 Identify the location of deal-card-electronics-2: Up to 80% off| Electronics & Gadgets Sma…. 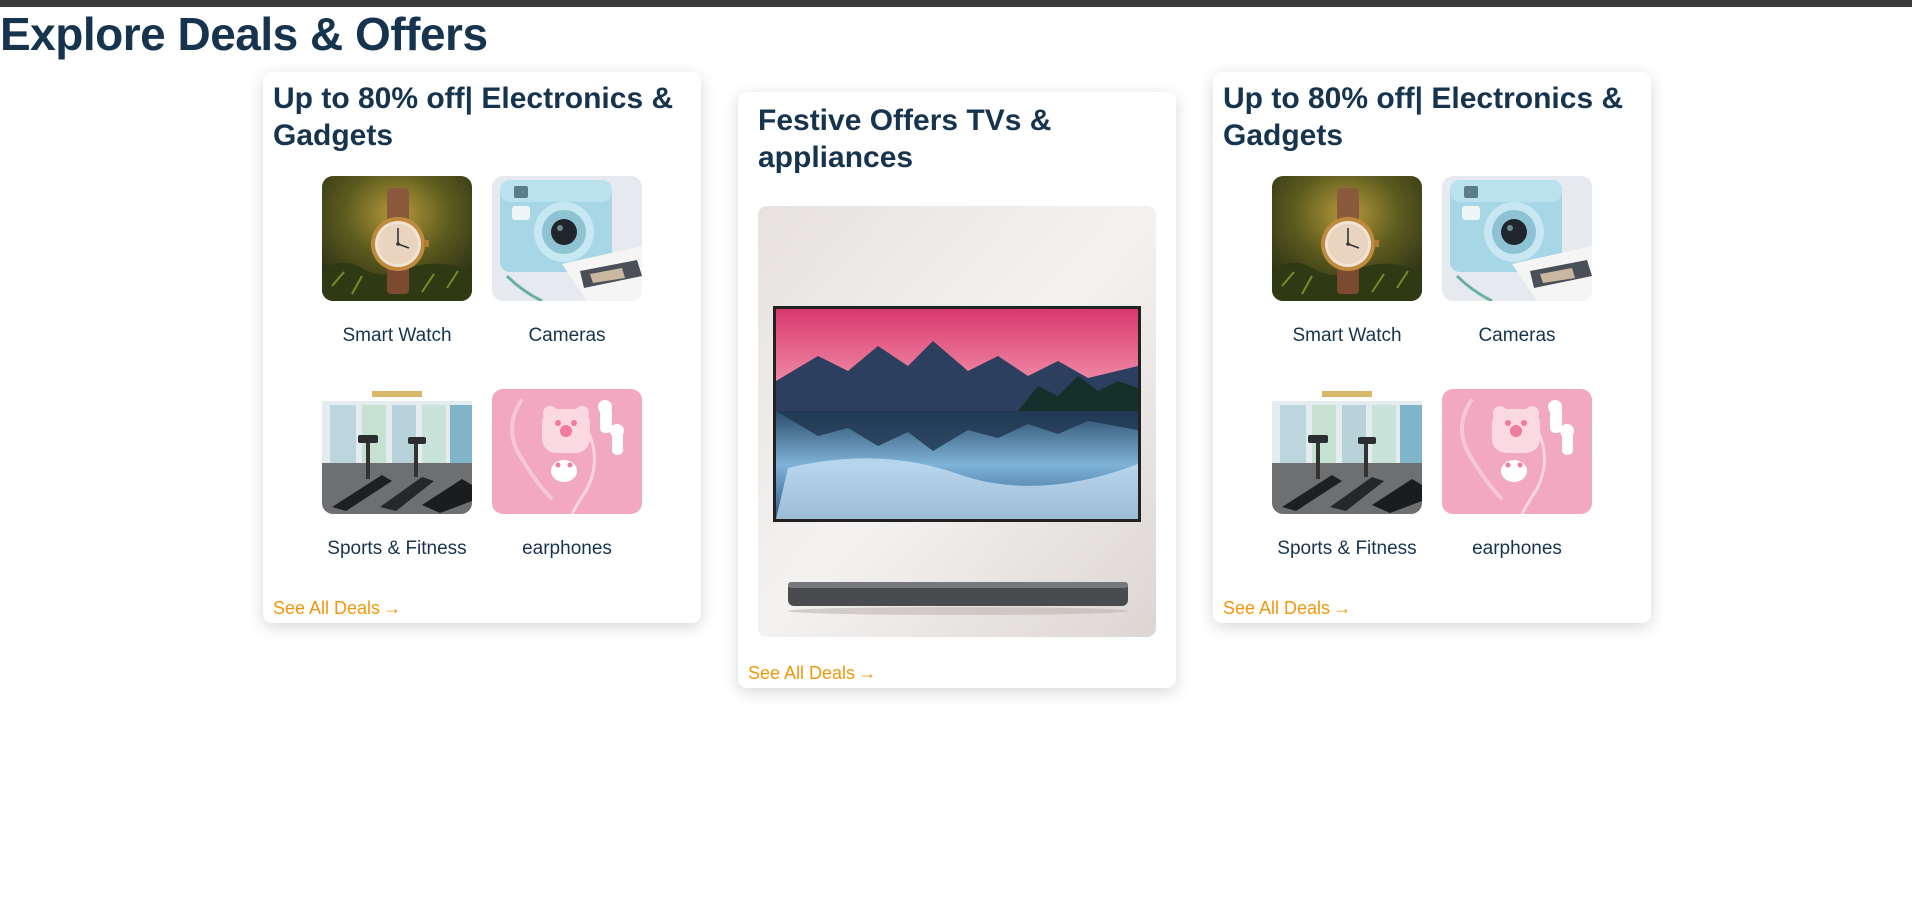
(1432, 347).